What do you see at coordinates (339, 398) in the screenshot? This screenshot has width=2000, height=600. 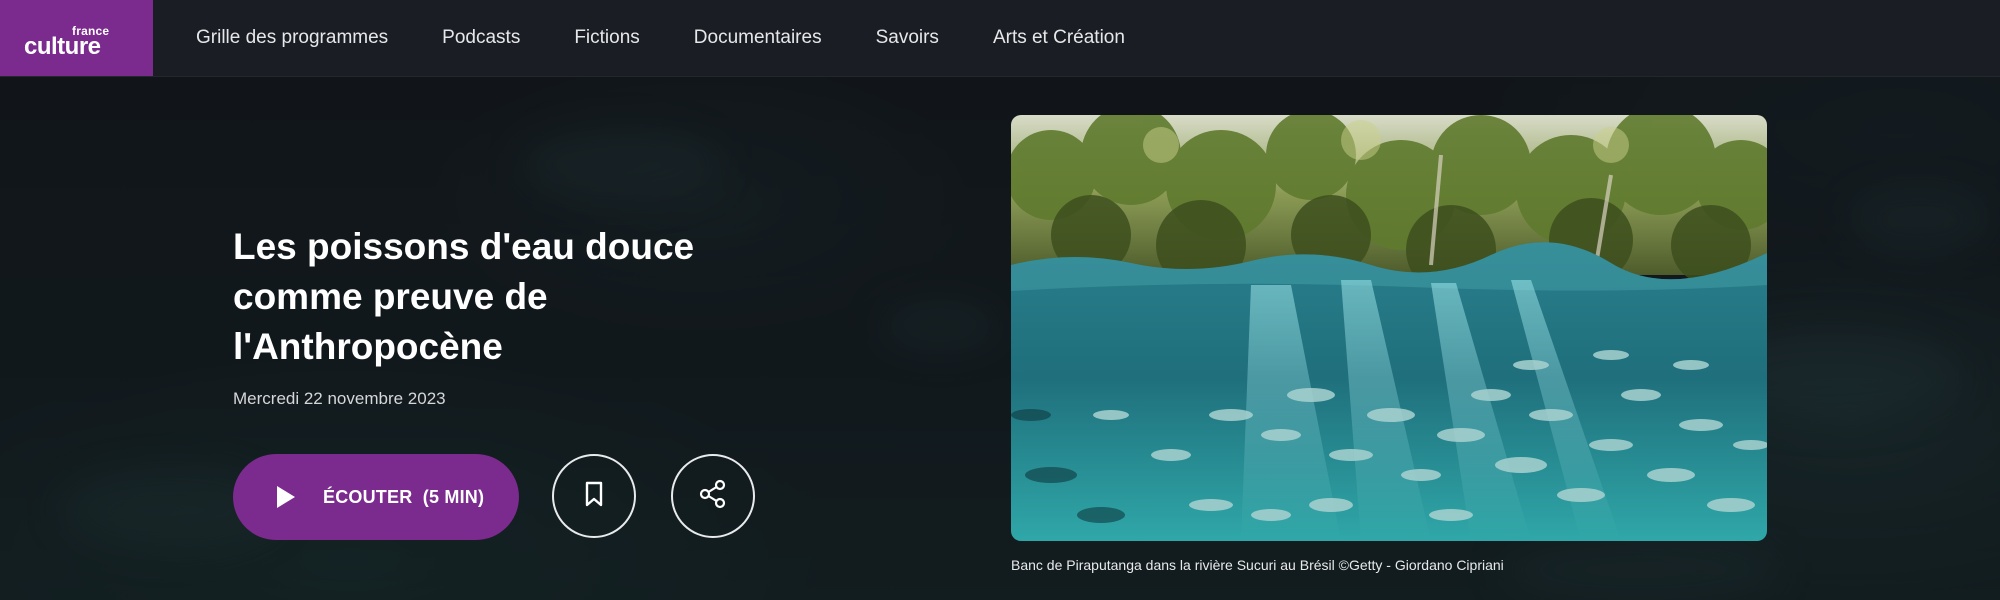 I see `publish-date: Mercredi 22 novembre 2023` at bounding box center [339, 398].